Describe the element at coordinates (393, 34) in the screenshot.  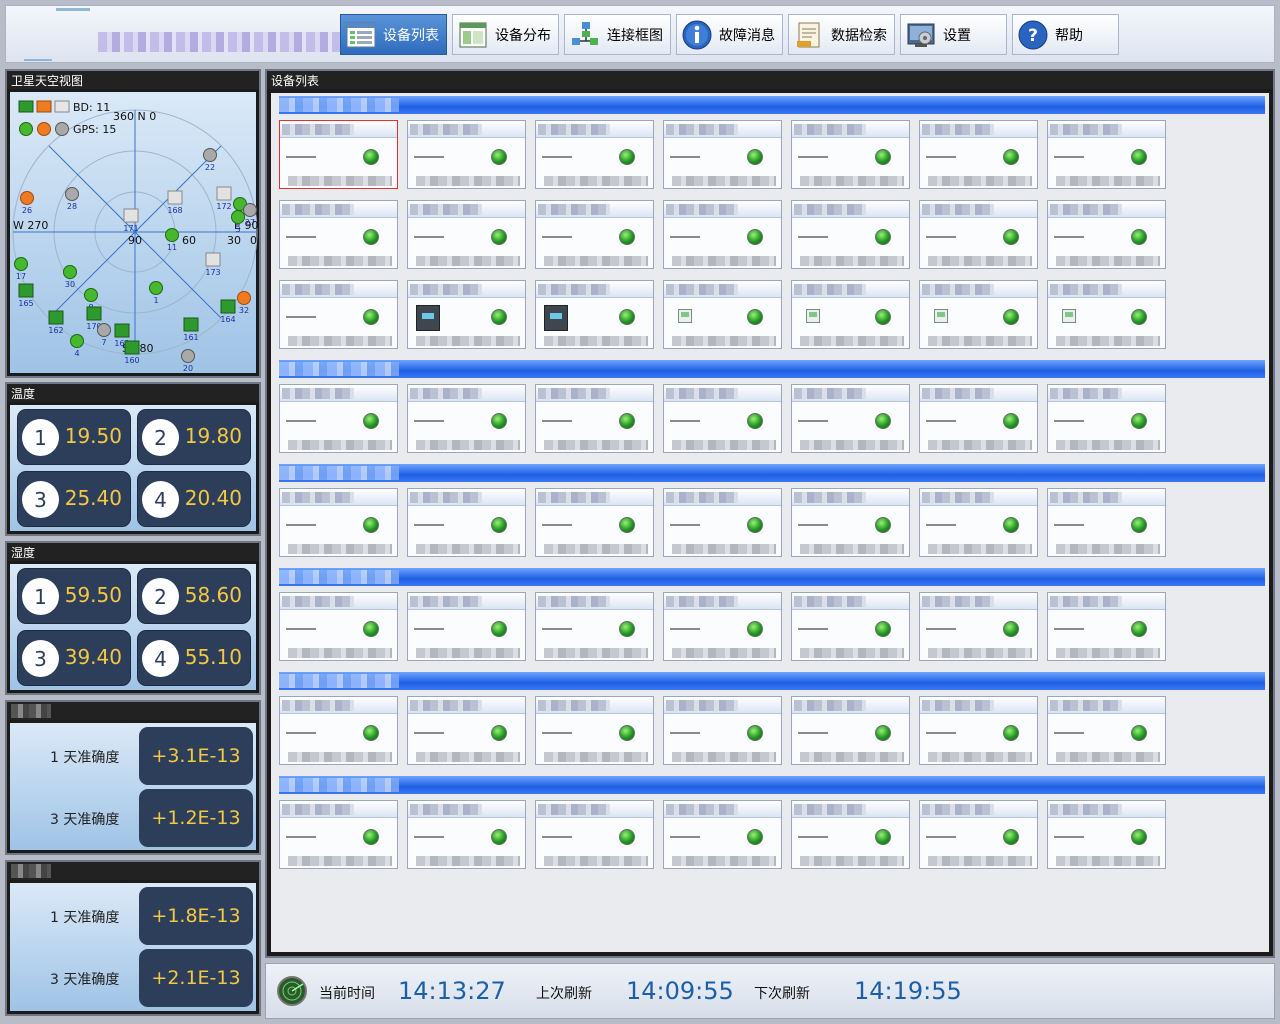
I see `tab-device-list: 设备列表` at that location.